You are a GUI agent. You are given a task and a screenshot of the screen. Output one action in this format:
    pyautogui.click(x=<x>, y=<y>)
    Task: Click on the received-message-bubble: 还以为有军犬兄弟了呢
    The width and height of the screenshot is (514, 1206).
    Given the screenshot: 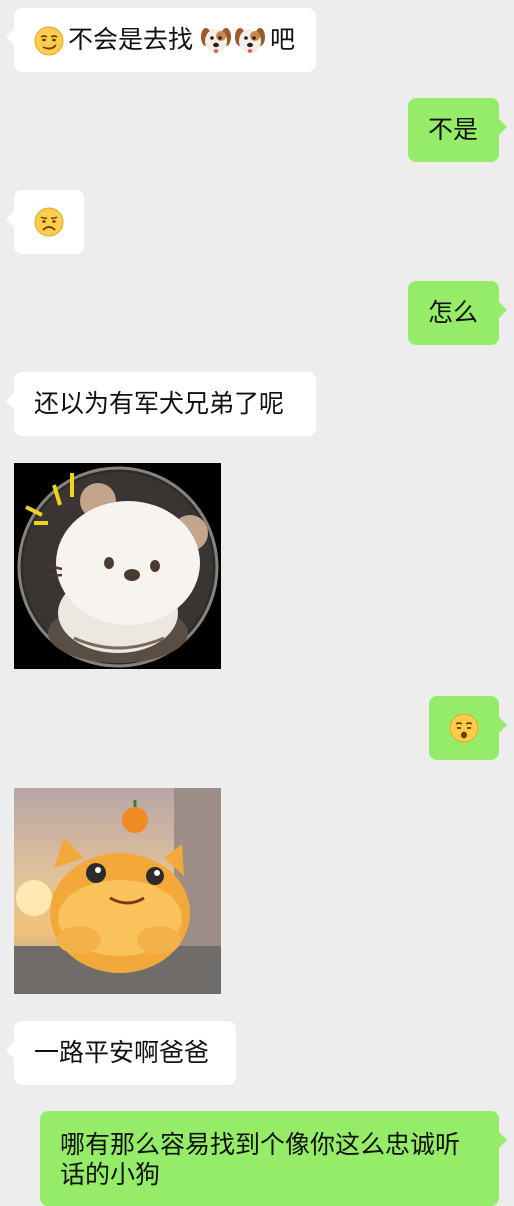 What is the action you would take?
    pyautogui.click(x=161, y=404)
    